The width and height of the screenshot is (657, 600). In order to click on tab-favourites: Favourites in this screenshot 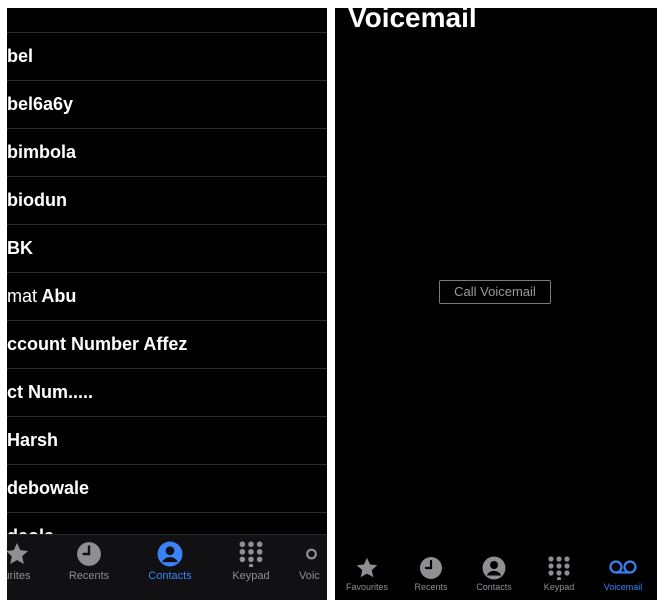, I will do `click(367, 574)`.